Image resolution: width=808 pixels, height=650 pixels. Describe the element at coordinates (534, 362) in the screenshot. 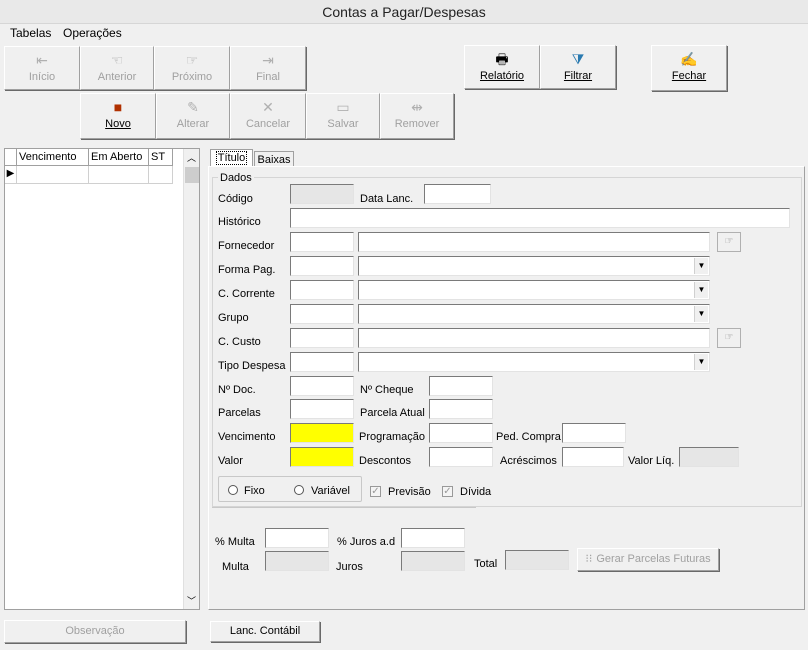

I see `tipo-despesa-select: ▼` at that location.